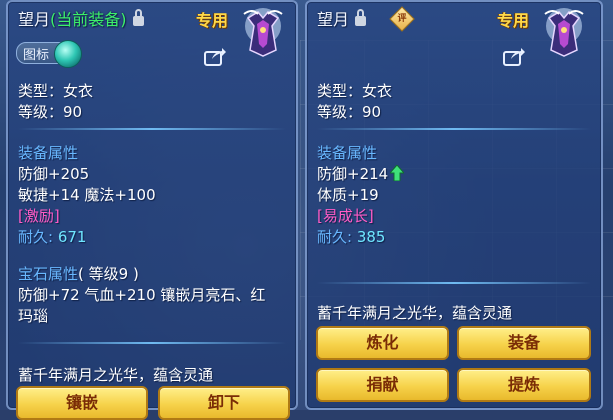 Image resolution: width=613 pixels, height=420 pixels. What do you see at coordinates (224, 403) in the screenshot?
I see `unequip-button: 卸下` at bounding box center [224, 403].